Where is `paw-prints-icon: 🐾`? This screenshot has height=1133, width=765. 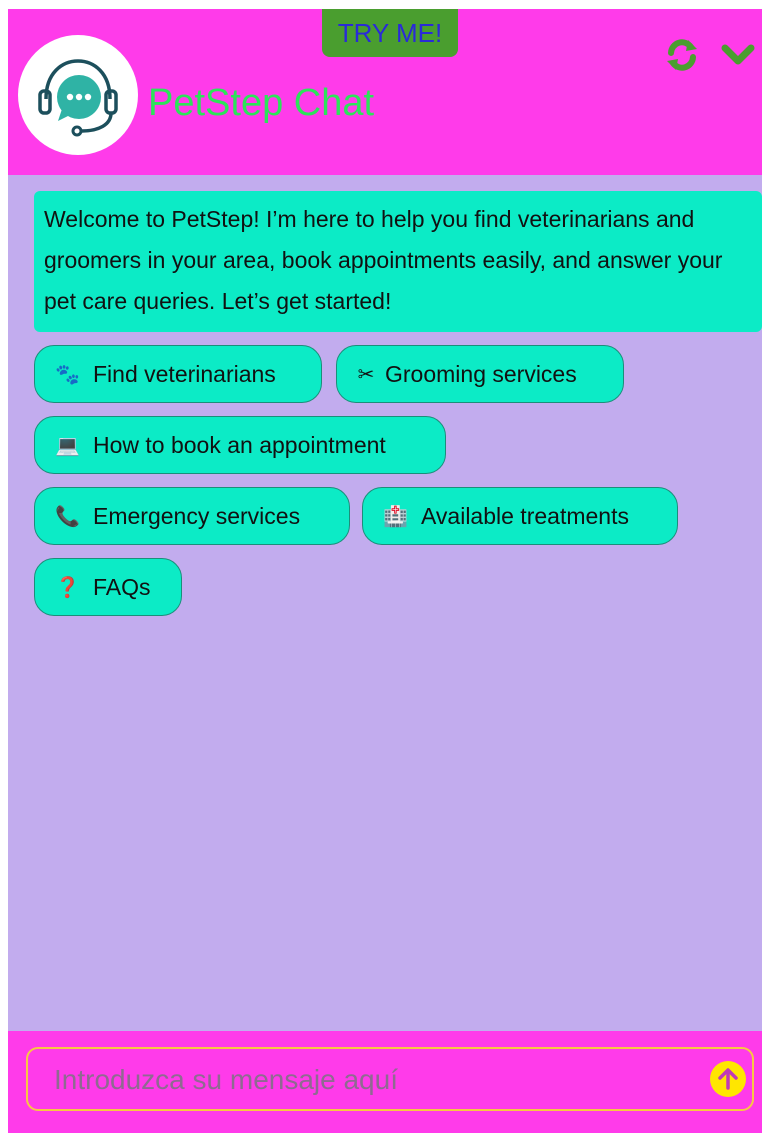
paw-prints-icon: 🐾 is located at coordinates (67, 374).